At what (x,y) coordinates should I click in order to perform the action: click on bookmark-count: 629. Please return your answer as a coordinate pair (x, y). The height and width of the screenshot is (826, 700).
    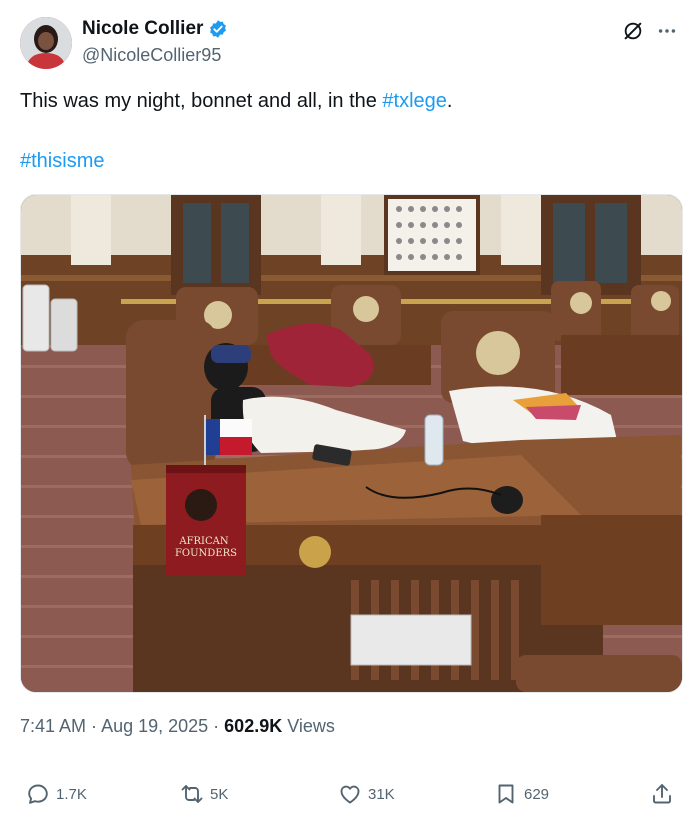
    Looking at the image, I should click on (537, 794).